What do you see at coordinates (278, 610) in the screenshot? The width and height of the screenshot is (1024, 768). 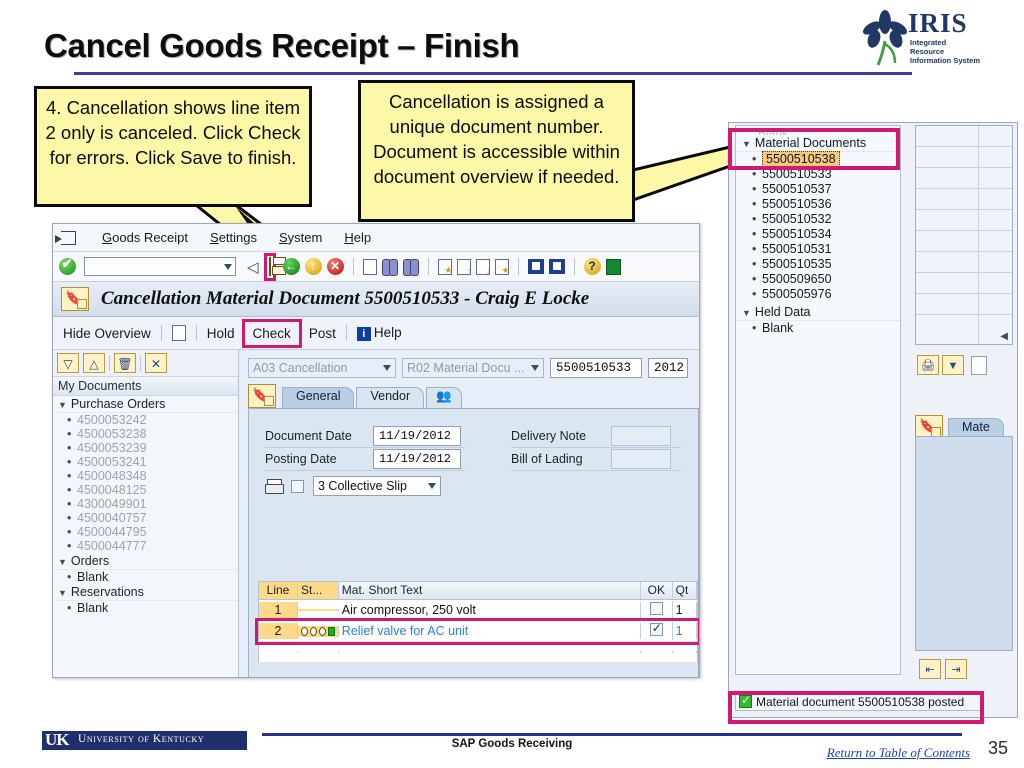 I see `cell-line: 1` at bounding box center [278, 610].